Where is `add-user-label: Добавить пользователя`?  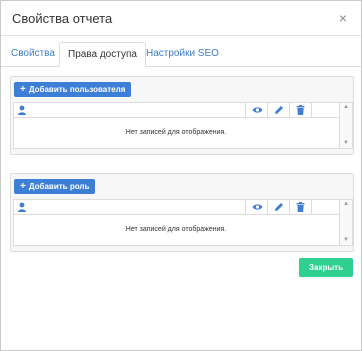
add-user-label: Добавить пользователя is located at coordinates (77, 89).